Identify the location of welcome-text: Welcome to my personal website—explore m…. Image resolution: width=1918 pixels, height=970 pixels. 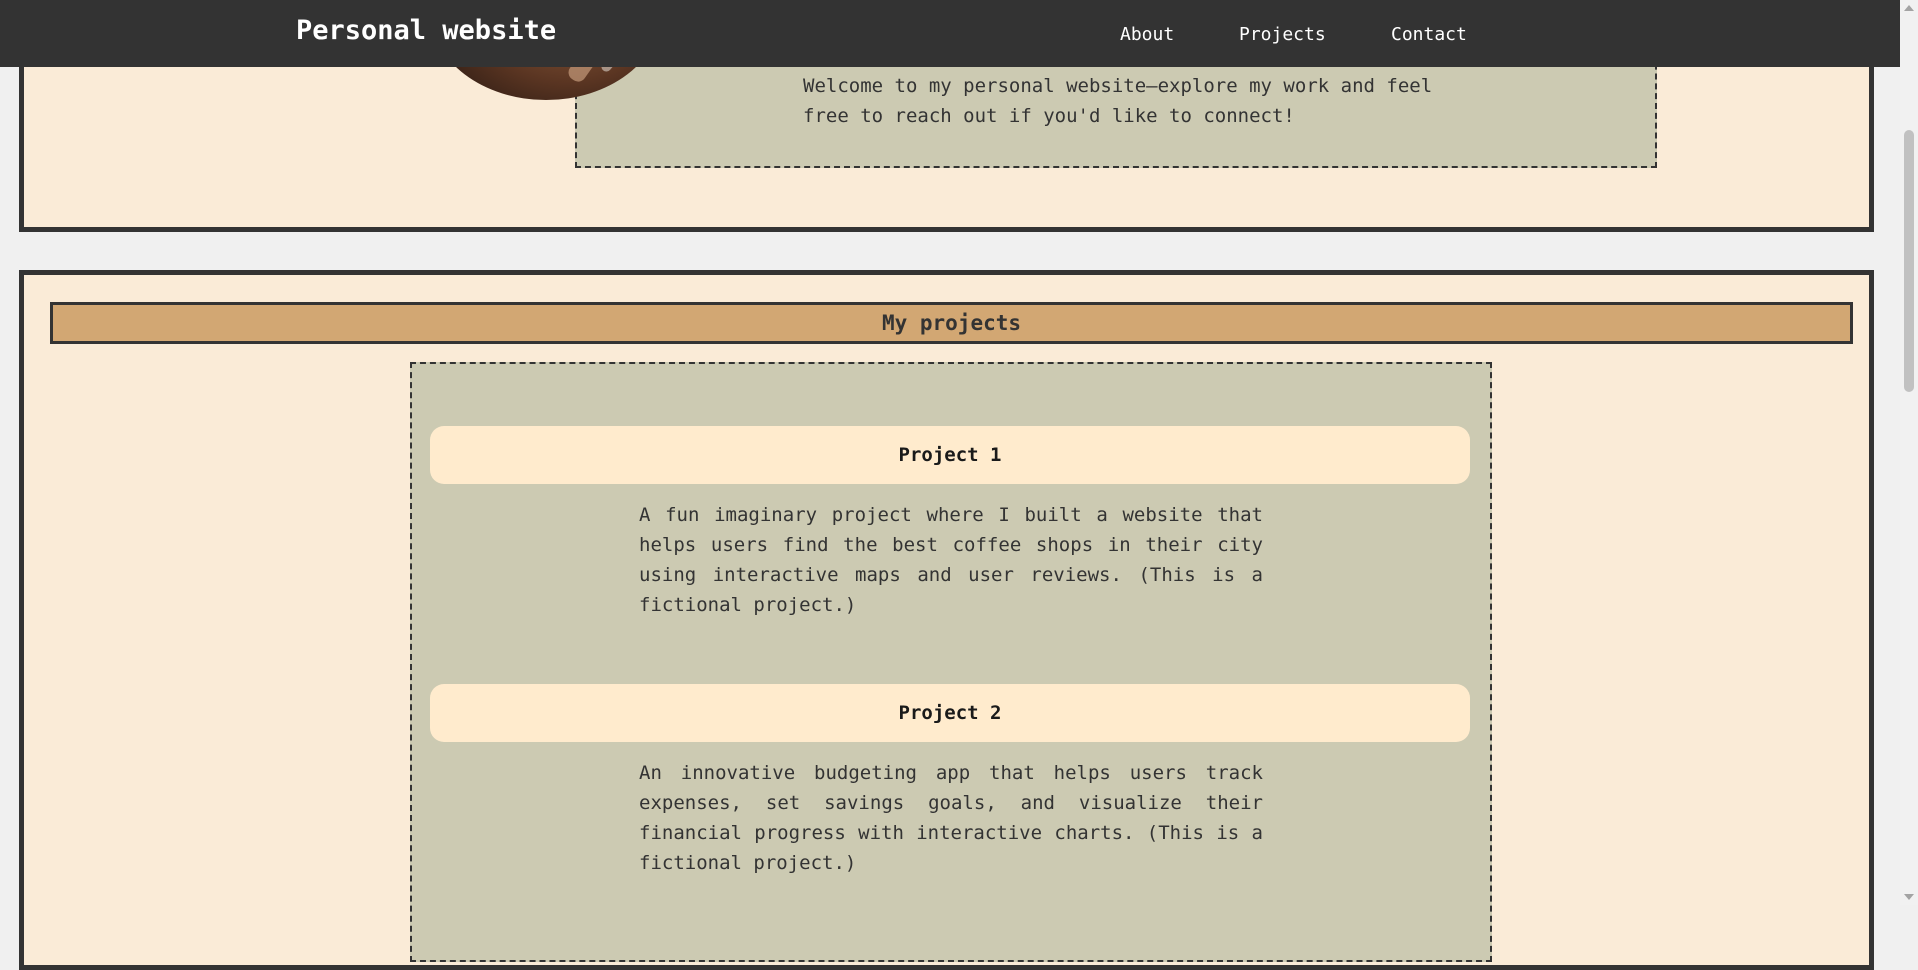
(1118, 101).